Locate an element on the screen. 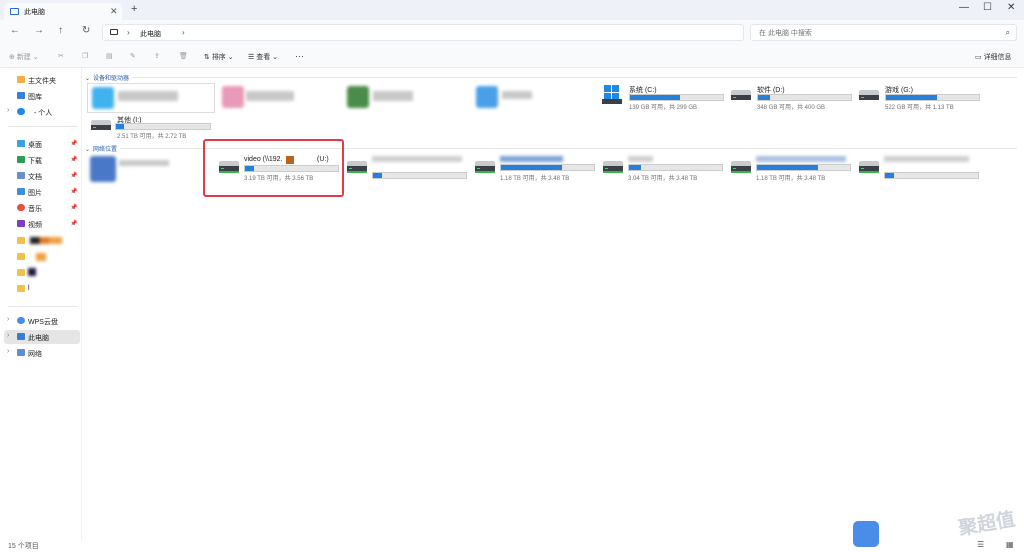 Image resolution: width=1024 pixels, height=552 pixels. videos-icon is located at coordinates (21, 223).